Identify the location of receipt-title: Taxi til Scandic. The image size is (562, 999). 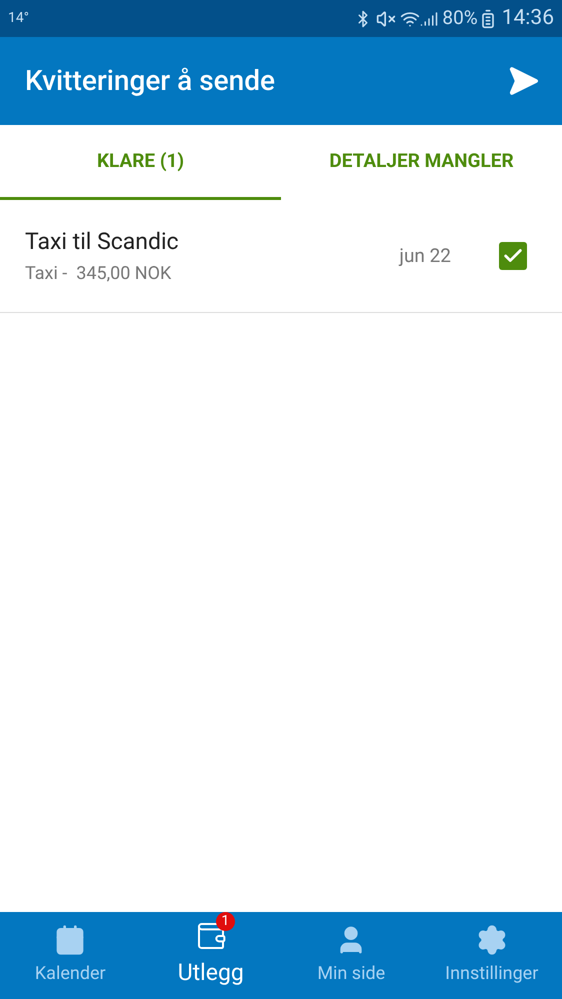
(102, 242).